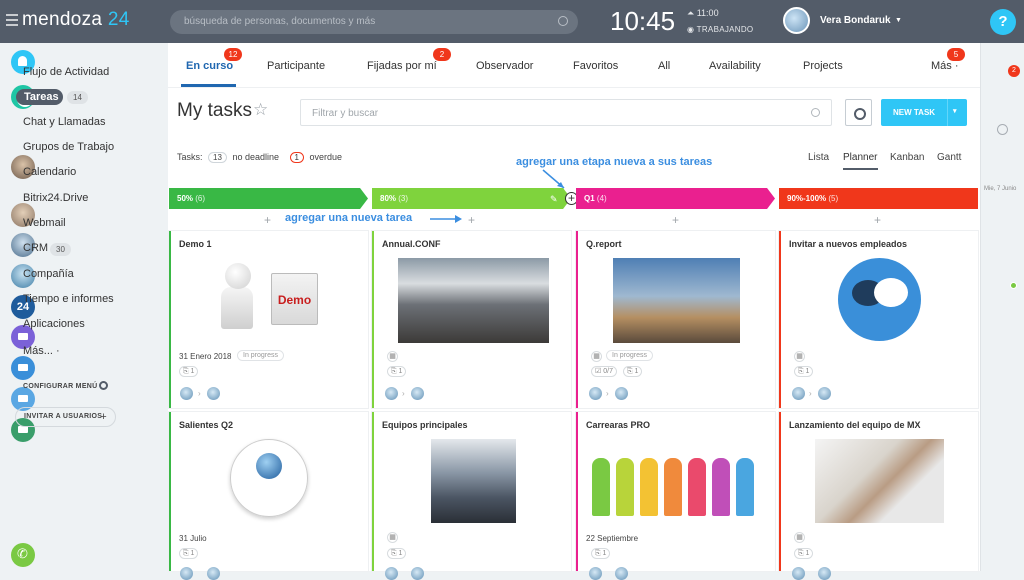 The height and width of the screenshot is (580, 1024). What do you see at coordinates (848, 244) in the screenshot?
I see `task-title: Invitar a nuevos empleados` at bounding box center [848, 244].